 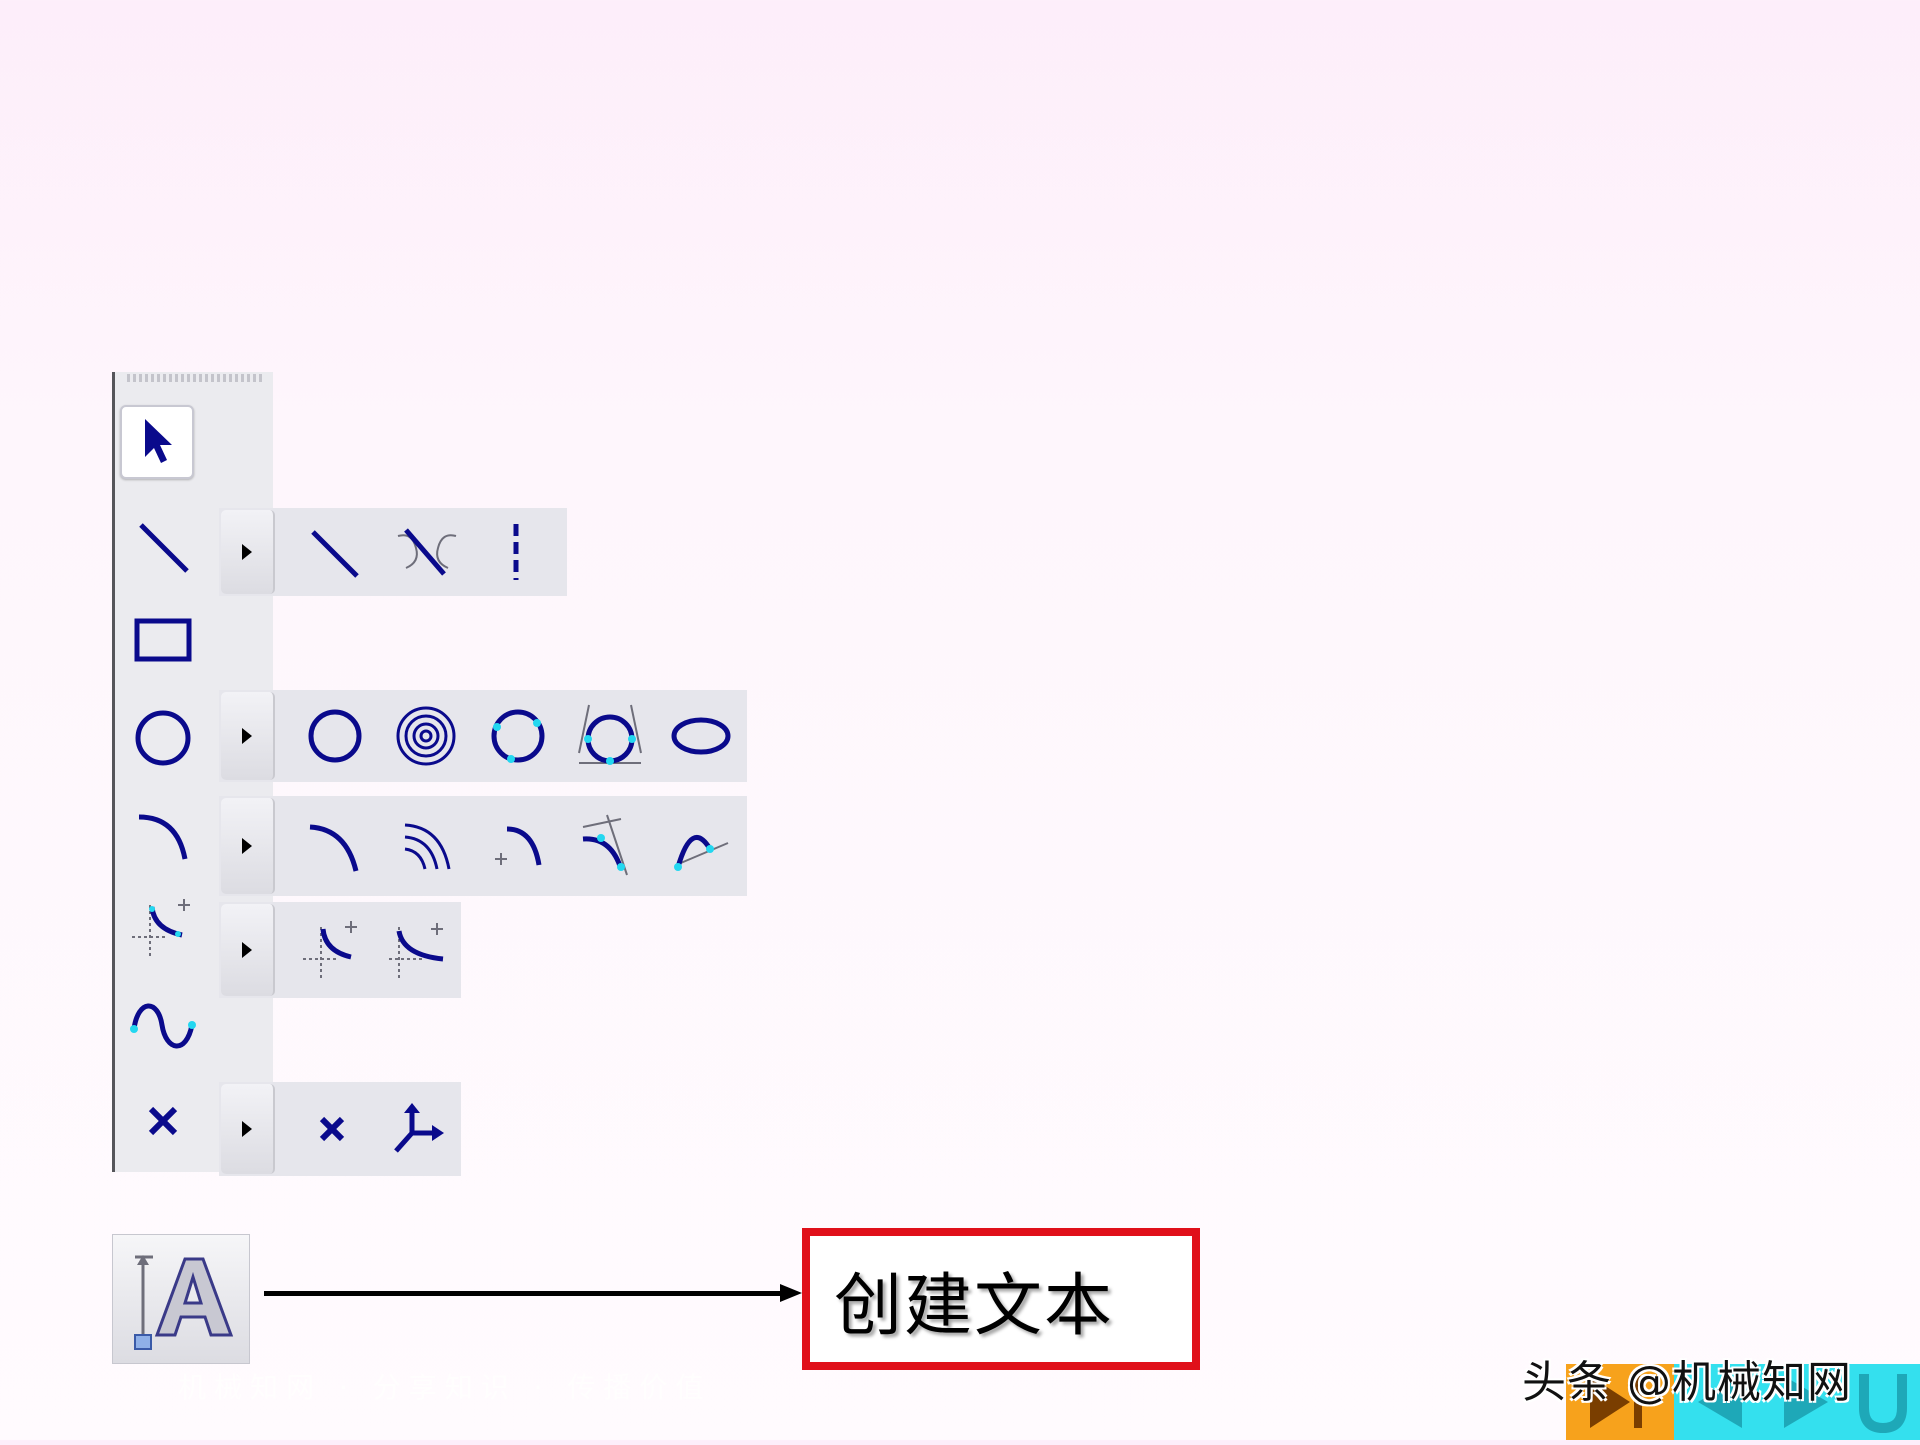 I want to click on point-option, so click(x=332, y=1129).